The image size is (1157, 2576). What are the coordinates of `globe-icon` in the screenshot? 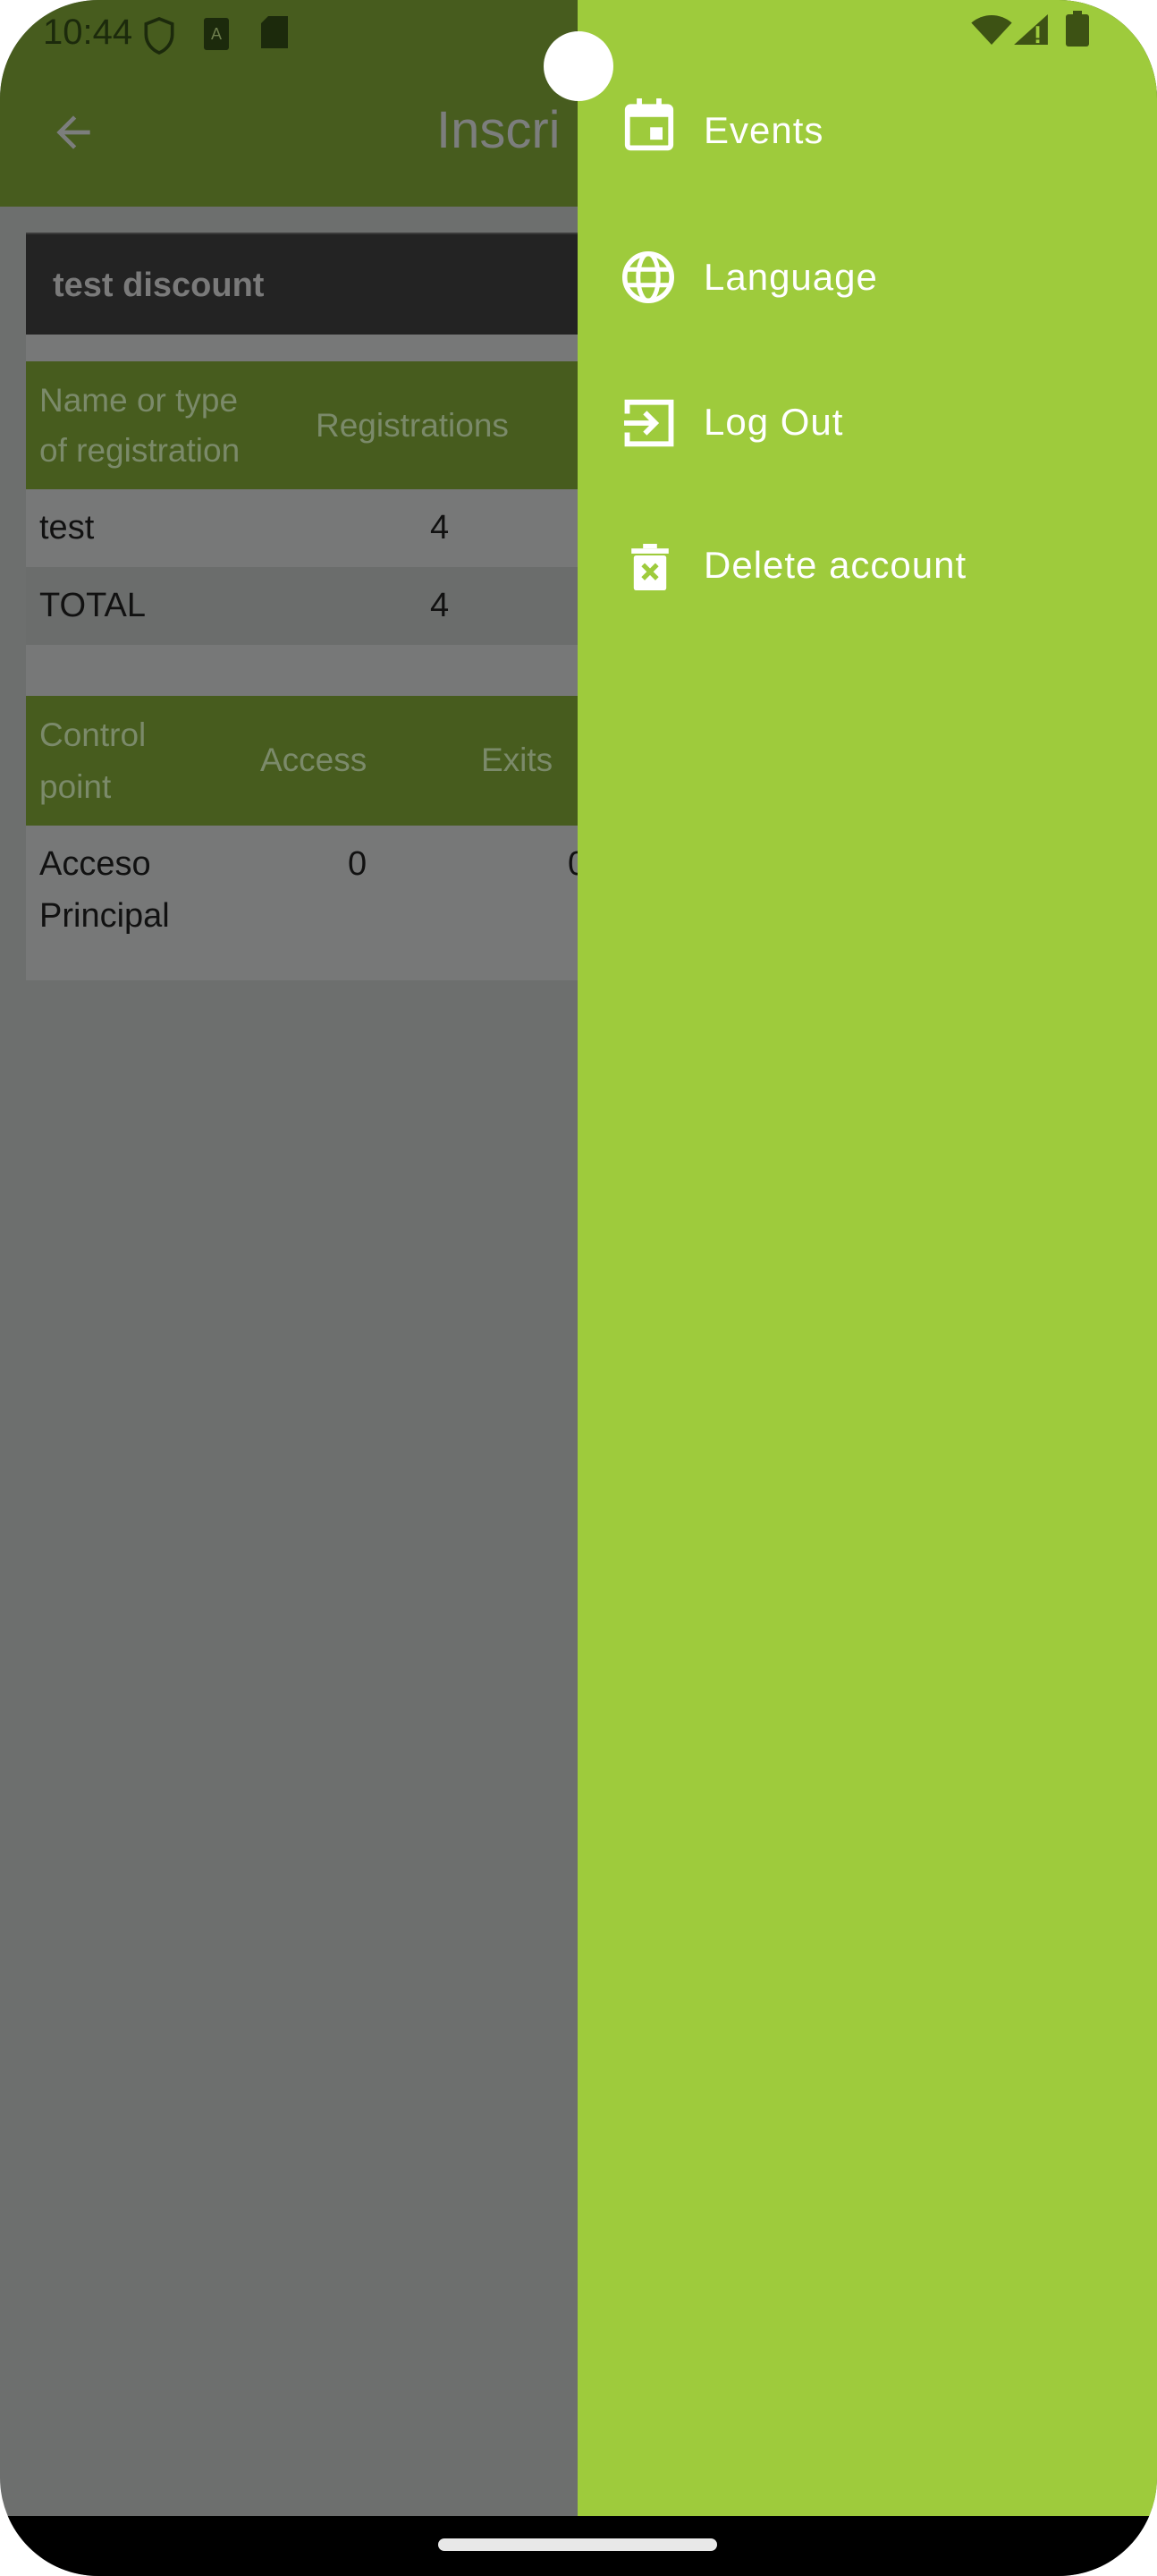 It's located at (648, 277).